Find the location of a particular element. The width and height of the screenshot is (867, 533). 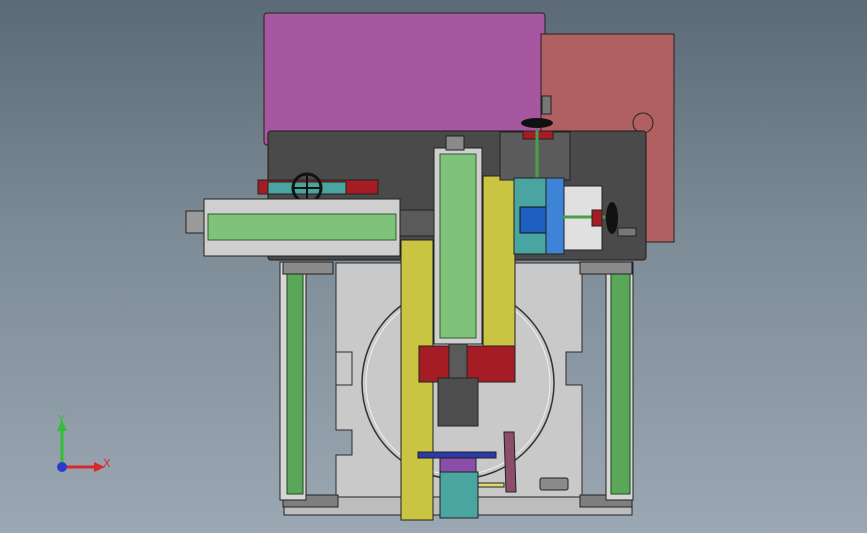

vertical-cylinder-cap is located at coordinates (455, 143).